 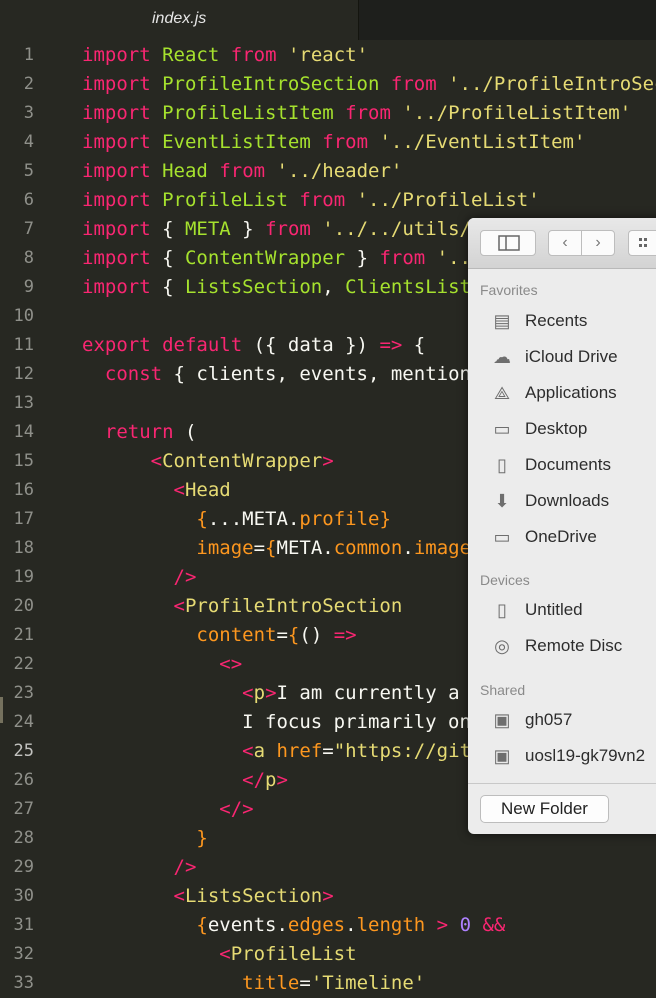 I want to click on chevron-left-icon: ‹, so click(x=565, y=242).